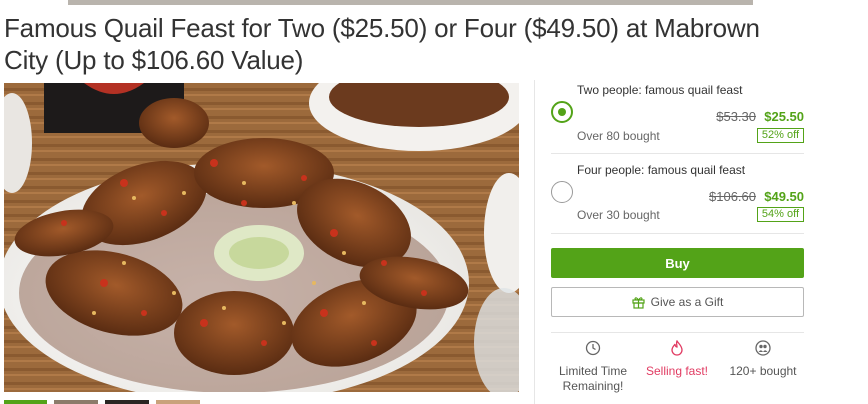 This screenshot has height=404, width=868. What do you see at coordinates (593, 386) in the screenshot?
I see `limited-time-line2: Remaining!` at bounding box center [593, 386].